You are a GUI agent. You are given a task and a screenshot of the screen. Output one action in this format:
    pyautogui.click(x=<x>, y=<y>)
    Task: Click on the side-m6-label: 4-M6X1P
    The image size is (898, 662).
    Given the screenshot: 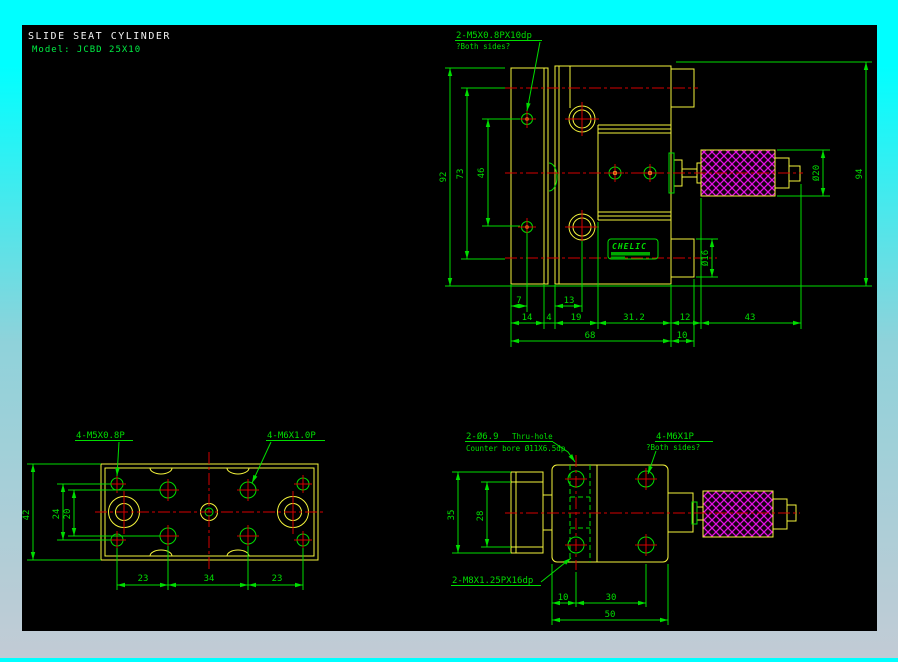 What is the action you would take?
    pyautogui.click(x=675, y=437)
    